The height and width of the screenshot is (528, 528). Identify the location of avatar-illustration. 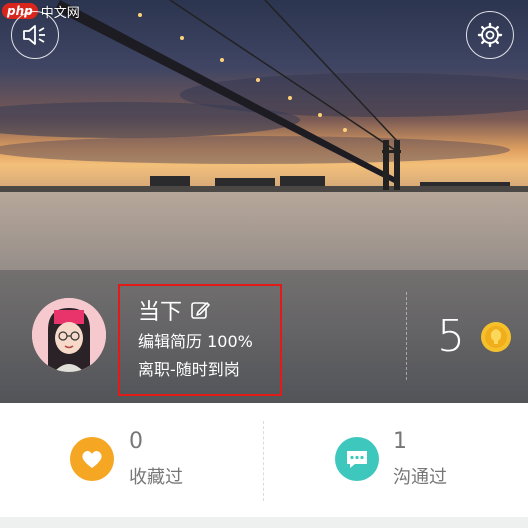
(69, 335).